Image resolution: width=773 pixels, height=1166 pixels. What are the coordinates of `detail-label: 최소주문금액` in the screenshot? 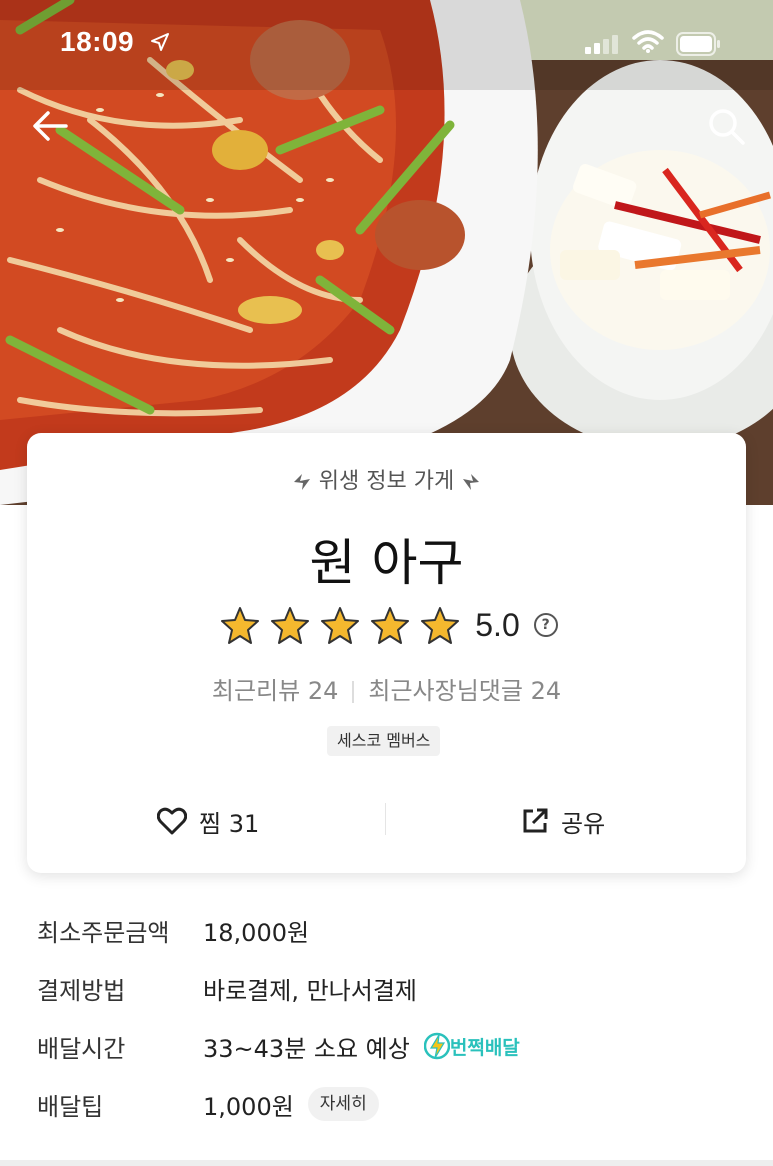 It's located at (103, 932).